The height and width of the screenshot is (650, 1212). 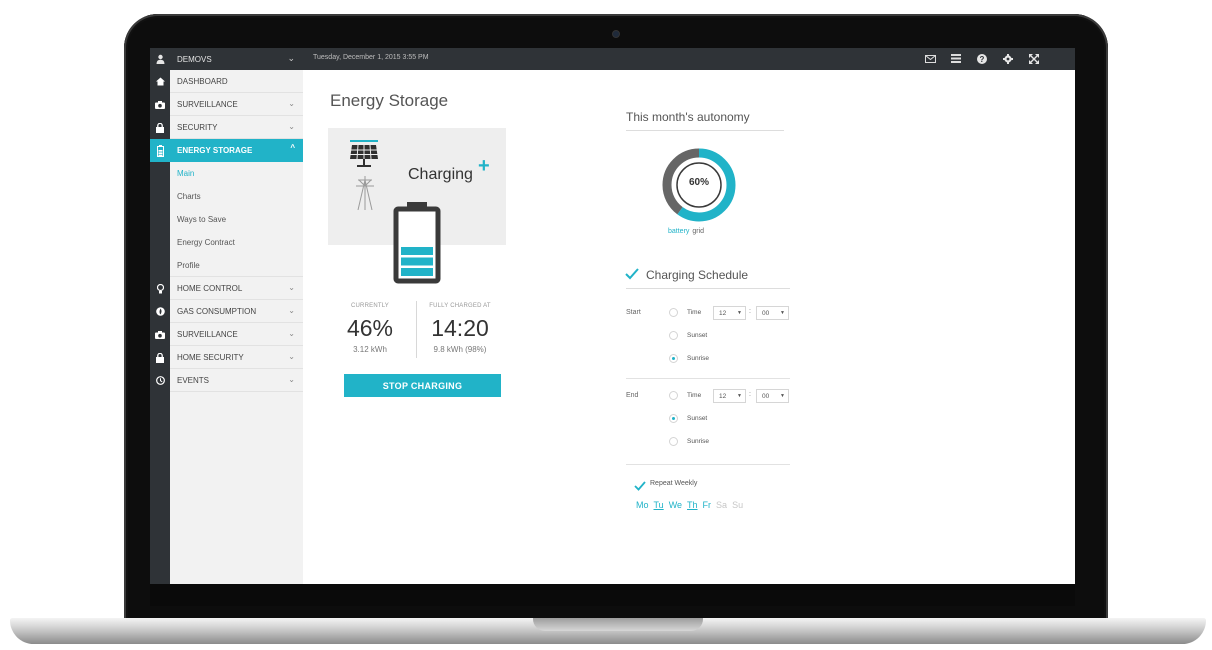 I want to click on current-charge-percent: 46%, so click(x=370, y=328).